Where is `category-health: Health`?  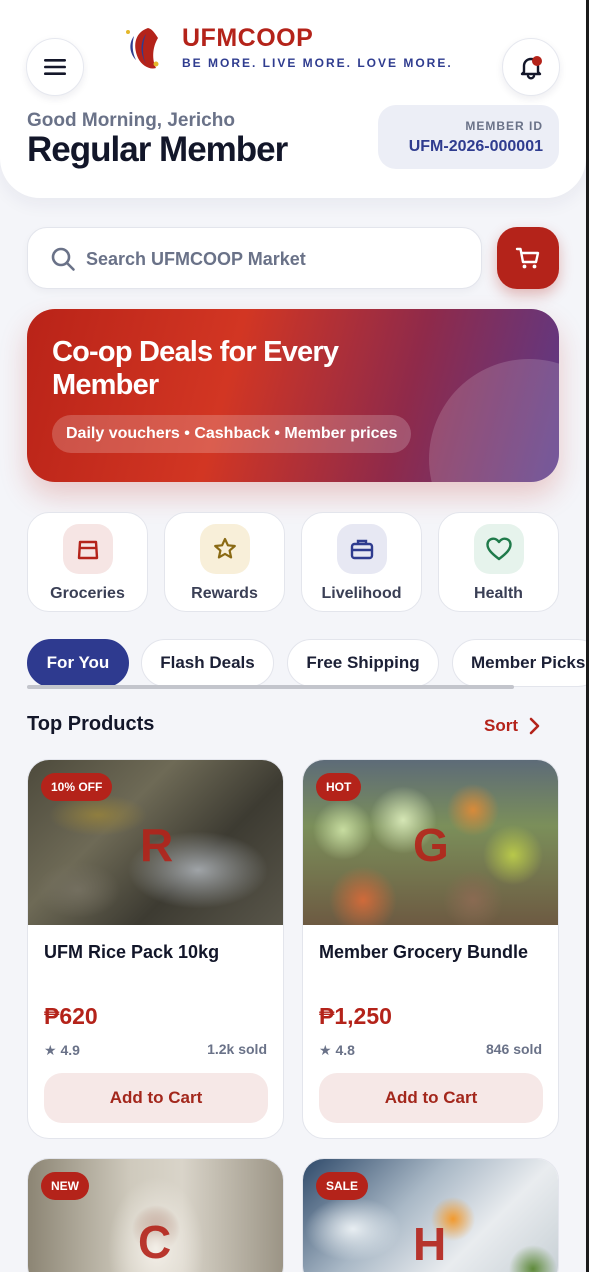 category-health: Health is located at coordinates (498, 562).